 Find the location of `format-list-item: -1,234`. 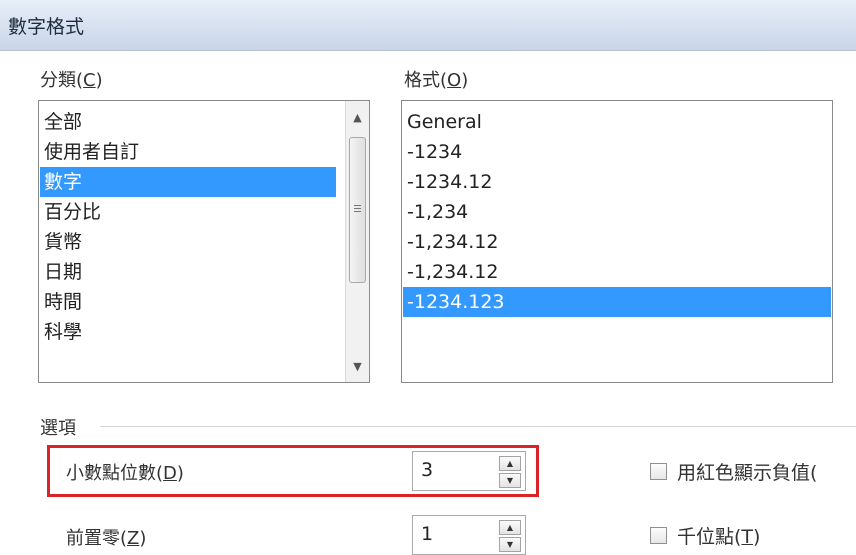

format-list-item: -1,234 is located at coordinates (617, 212).